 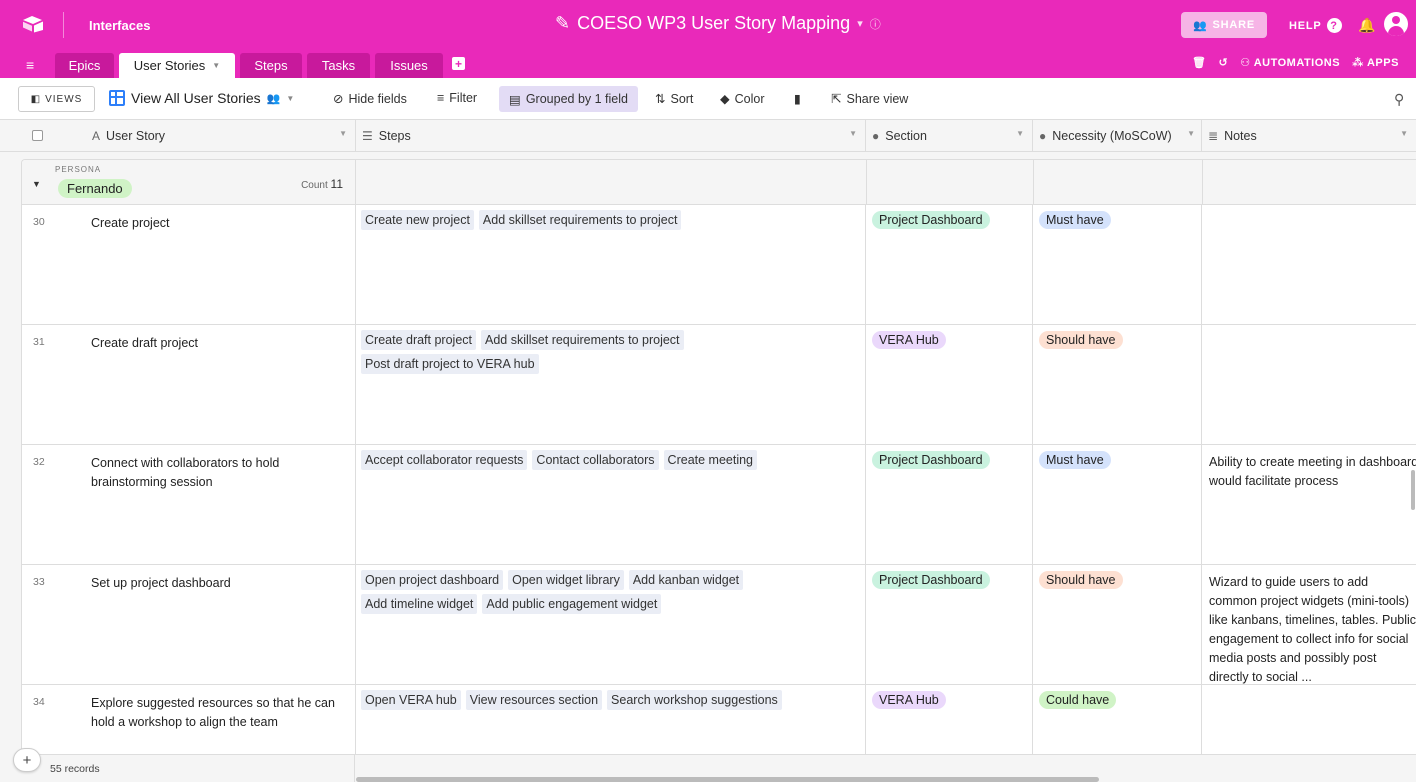 I want to click on help-button: HELP ?, so click(x=1315, y=25).